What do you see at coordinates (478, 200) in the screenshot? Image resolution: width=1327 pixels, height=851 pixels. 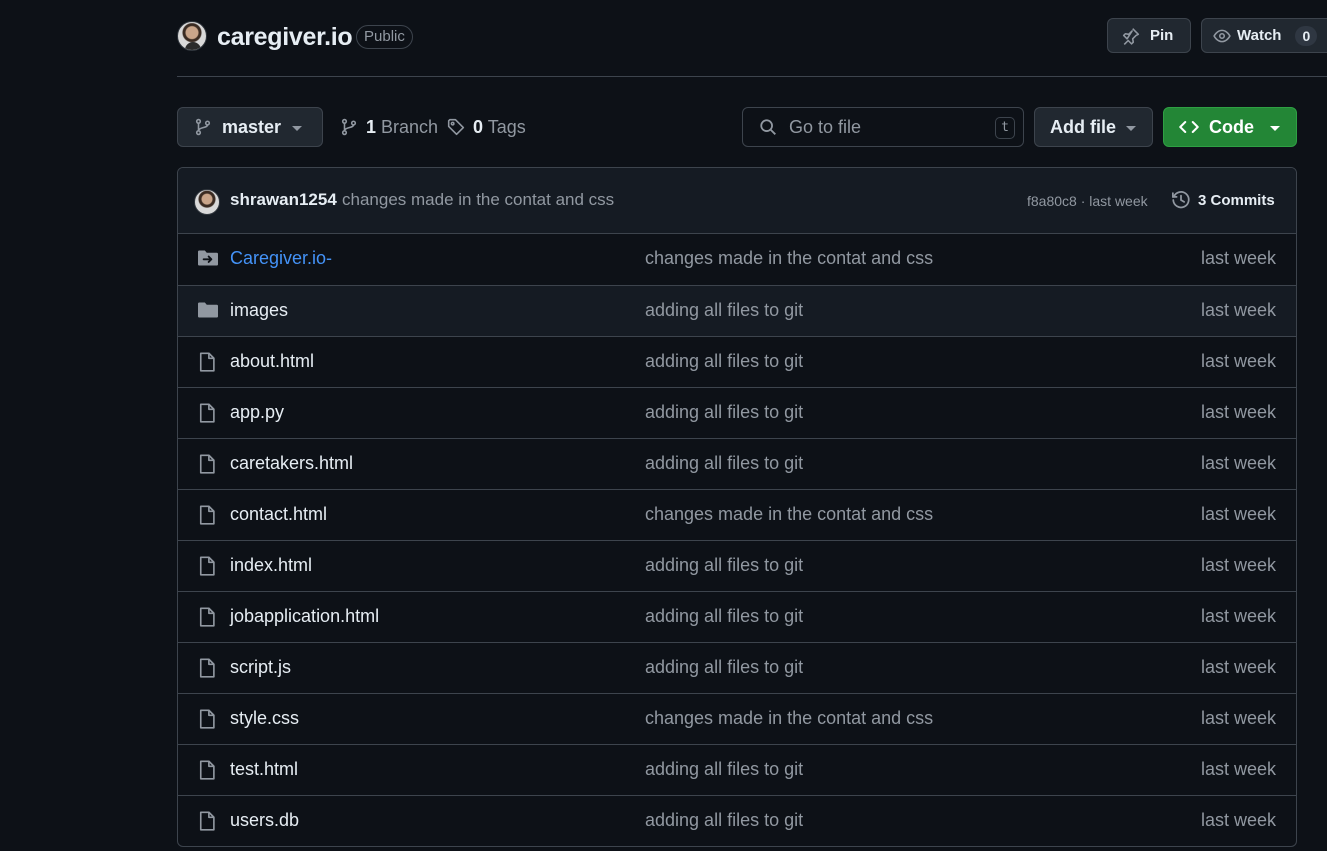 I see `commit-message: changes made in the contat and css` at bounding box center [478, 200].